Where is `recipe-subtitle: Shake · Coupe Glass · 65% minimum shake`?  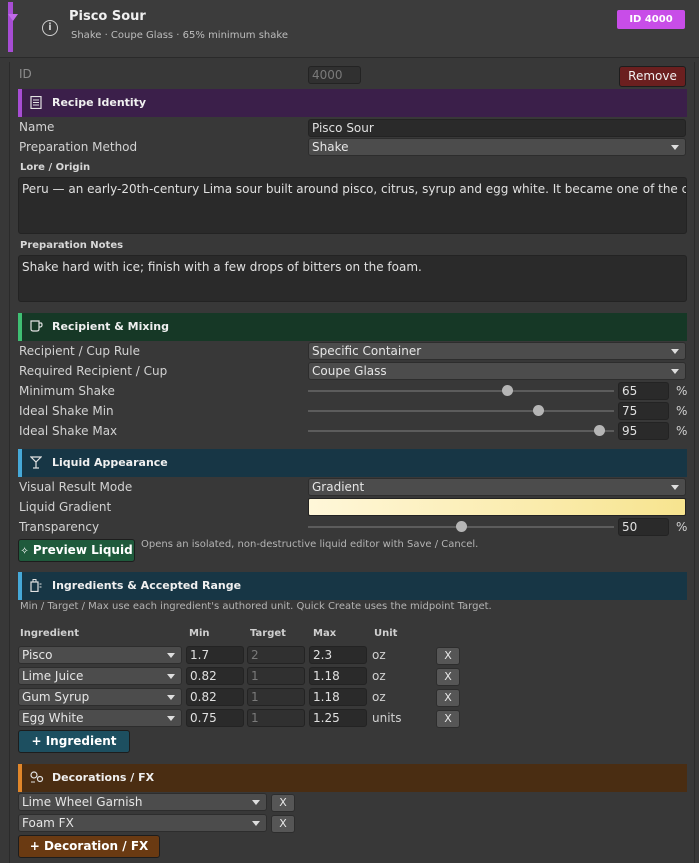 recipe-subtitle: Shake · Coupe Glass · 65% minimum shake is located at coordinates (179, 35).